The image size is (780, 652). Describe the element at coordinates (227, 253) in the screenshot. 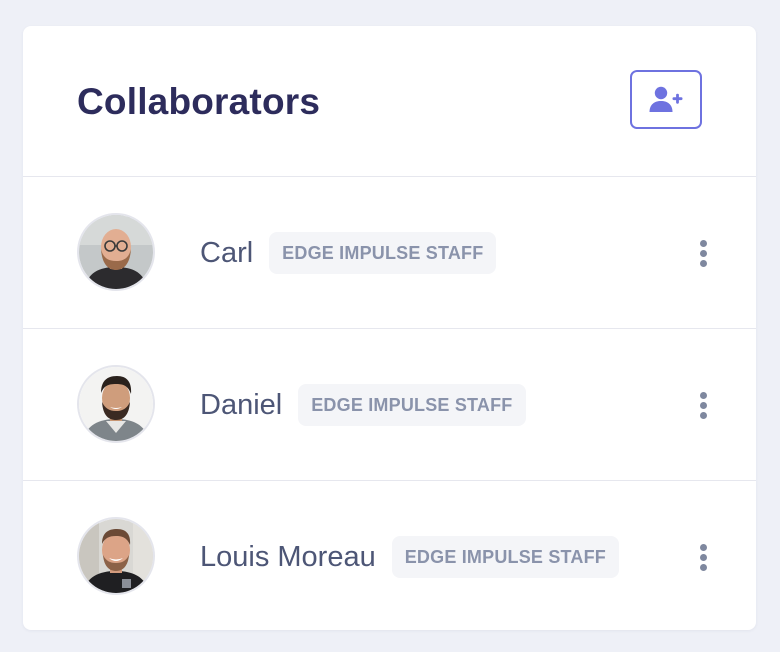

I see `collaborator-name: Carl` at that location.